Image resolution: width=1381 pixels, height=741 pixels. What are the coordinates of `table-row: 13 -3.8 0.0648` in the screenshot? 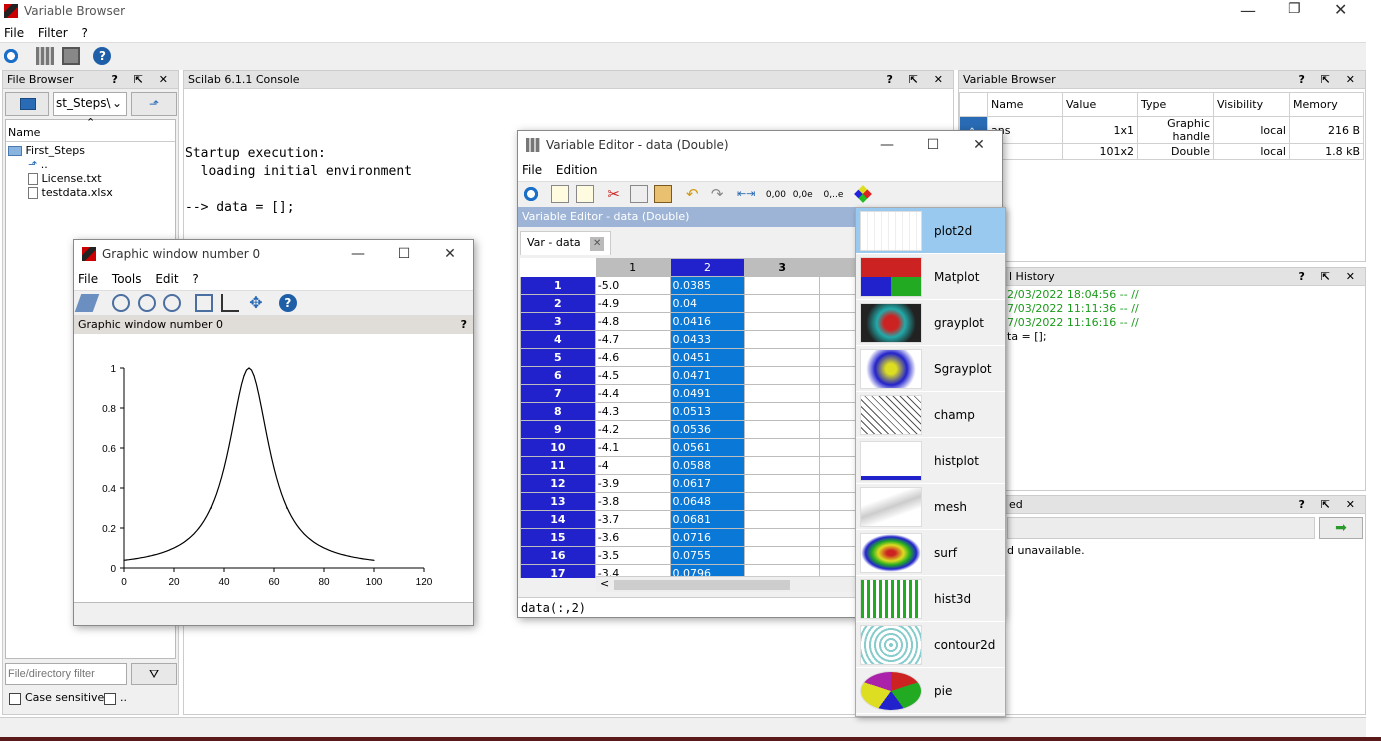 It's located at (688, 501).